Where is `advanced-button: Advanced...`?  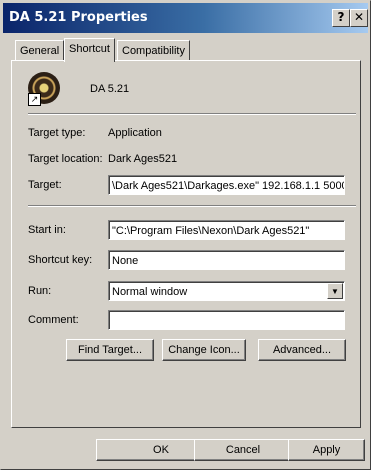 advanced-button: Advanced... is located at coordinates (302, 350).